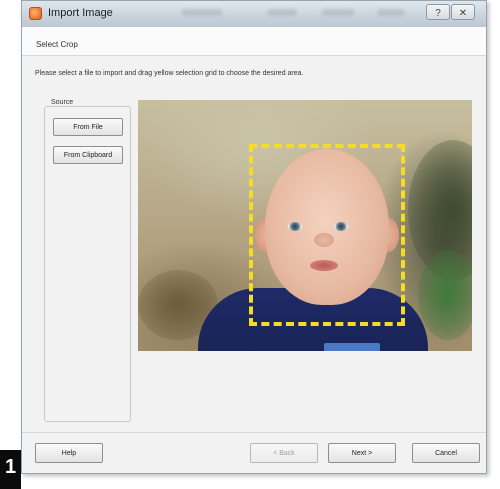 The image size is (500, 489). I want to click on cancel-button: Cancel, so click(446, 453).